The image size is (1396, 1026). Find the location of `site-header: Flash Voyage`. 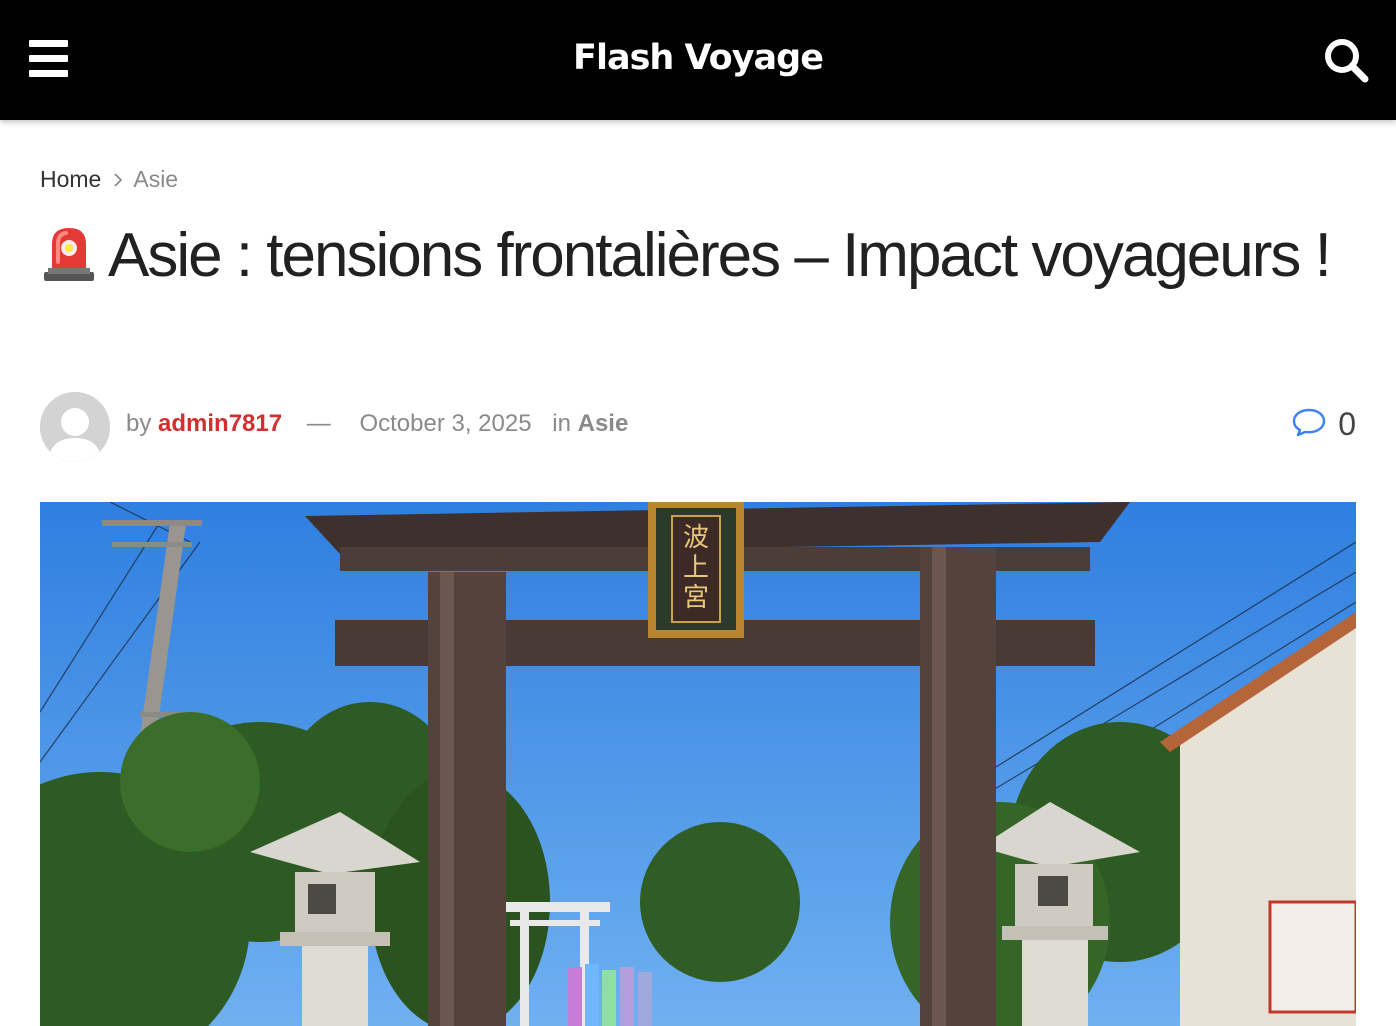

site-header: Flash Voyage is located at coordinates (698, 60).